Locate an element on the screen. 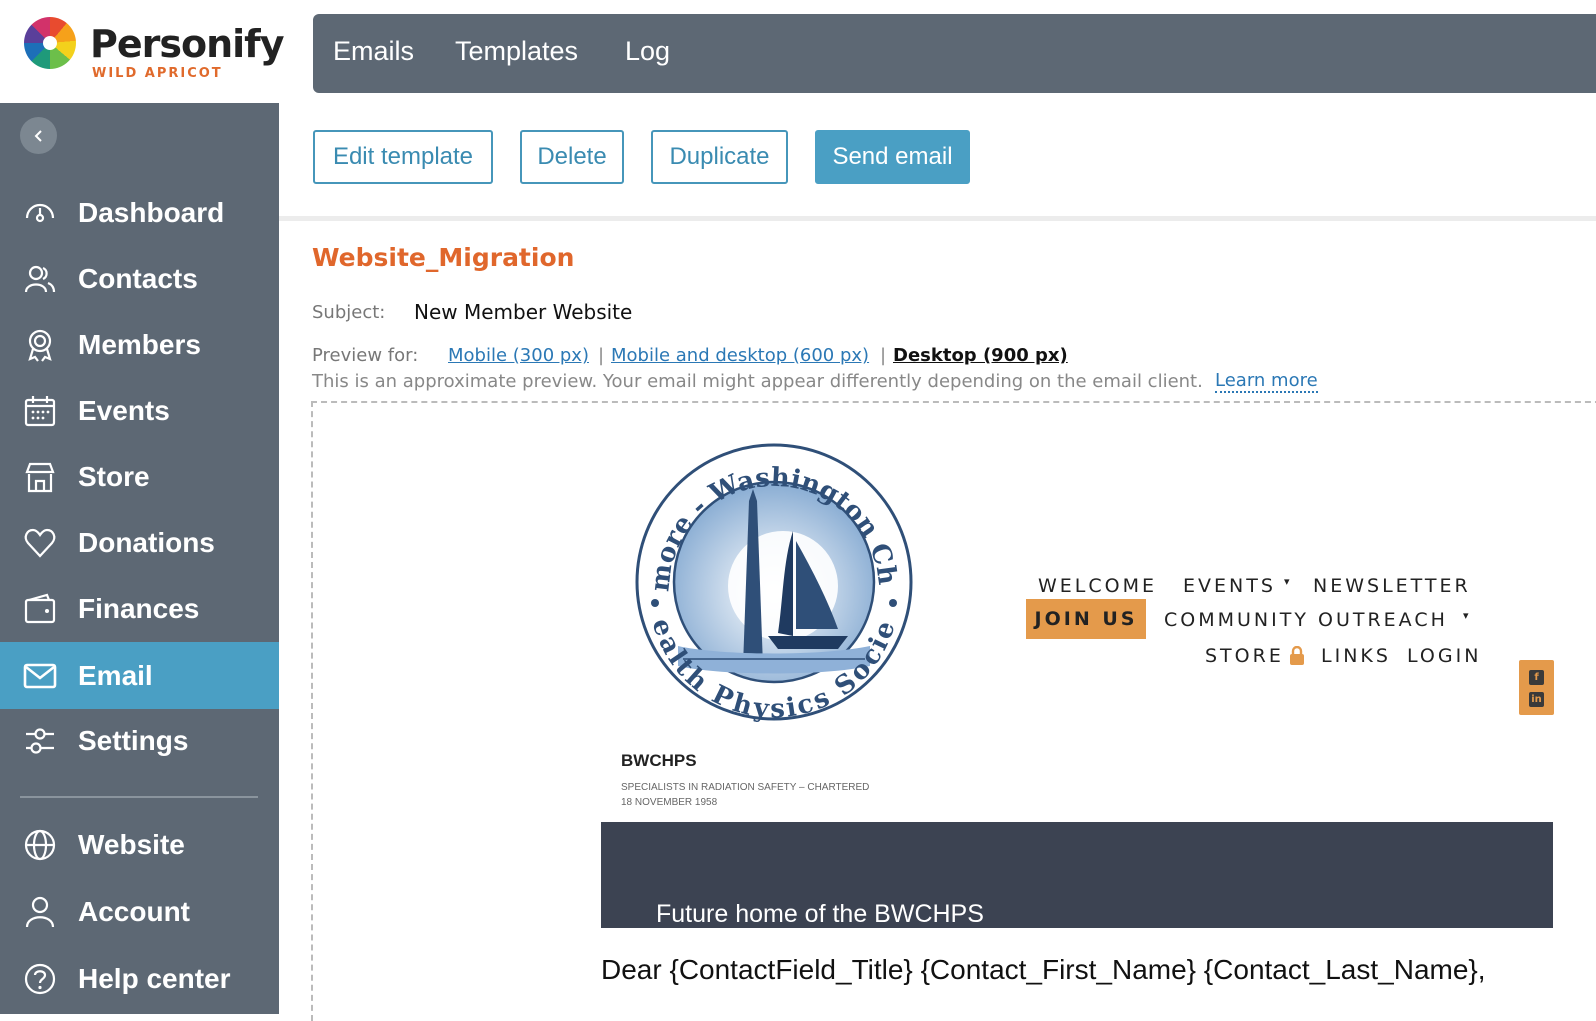 This screenshot has height=1021, width=1596. email-nav-welcome: WELCOME is located at coordinates (1097, 586).